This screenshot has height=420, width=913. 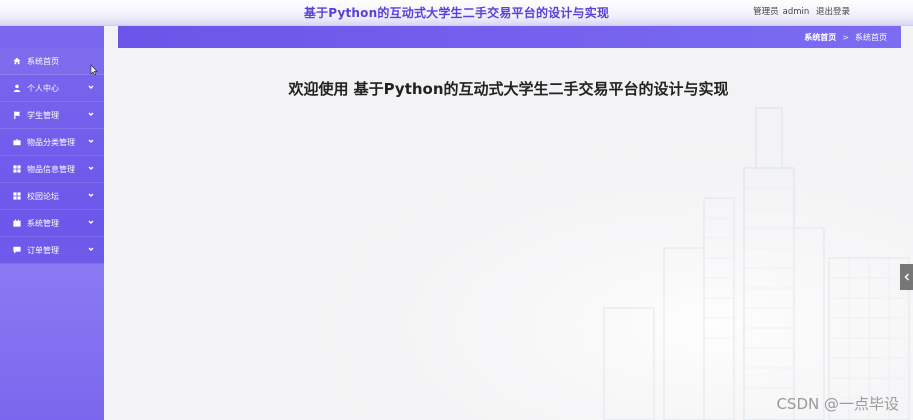 I want to click on sidebar-item-personal-center: 个人中心, so click(x=52, y=88).